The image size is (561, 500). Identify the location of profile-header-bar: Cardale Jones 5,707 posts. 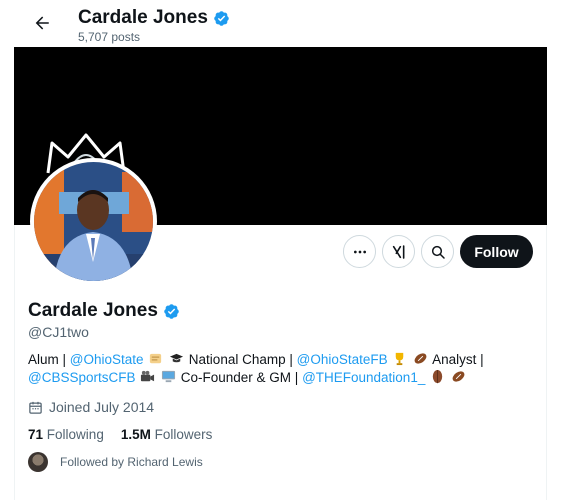
(280, 23).